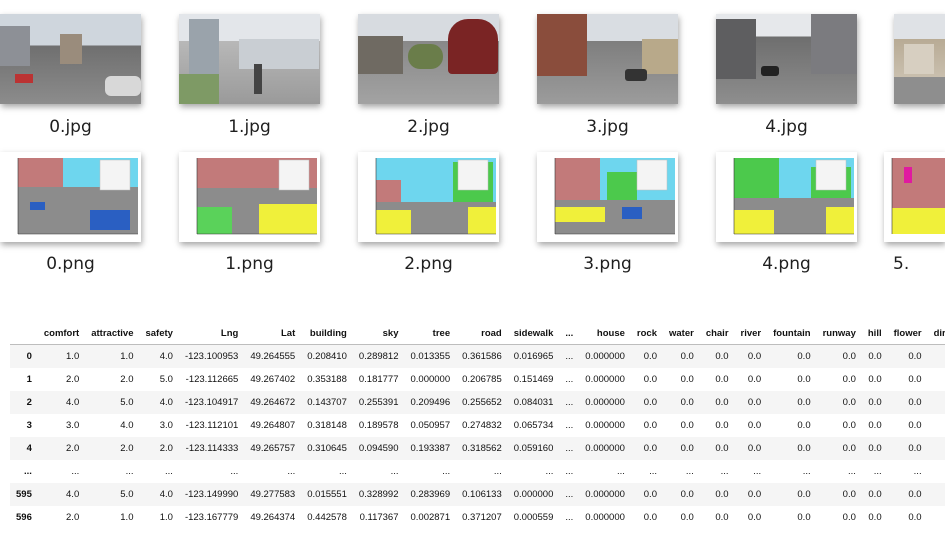 Image resolution: width=945 pixels, height=533 pixels. What do you see at coordinates (327, 517) in the screenshot?
I see `table-cell: 0.442578` at bounding box center [327, 517].